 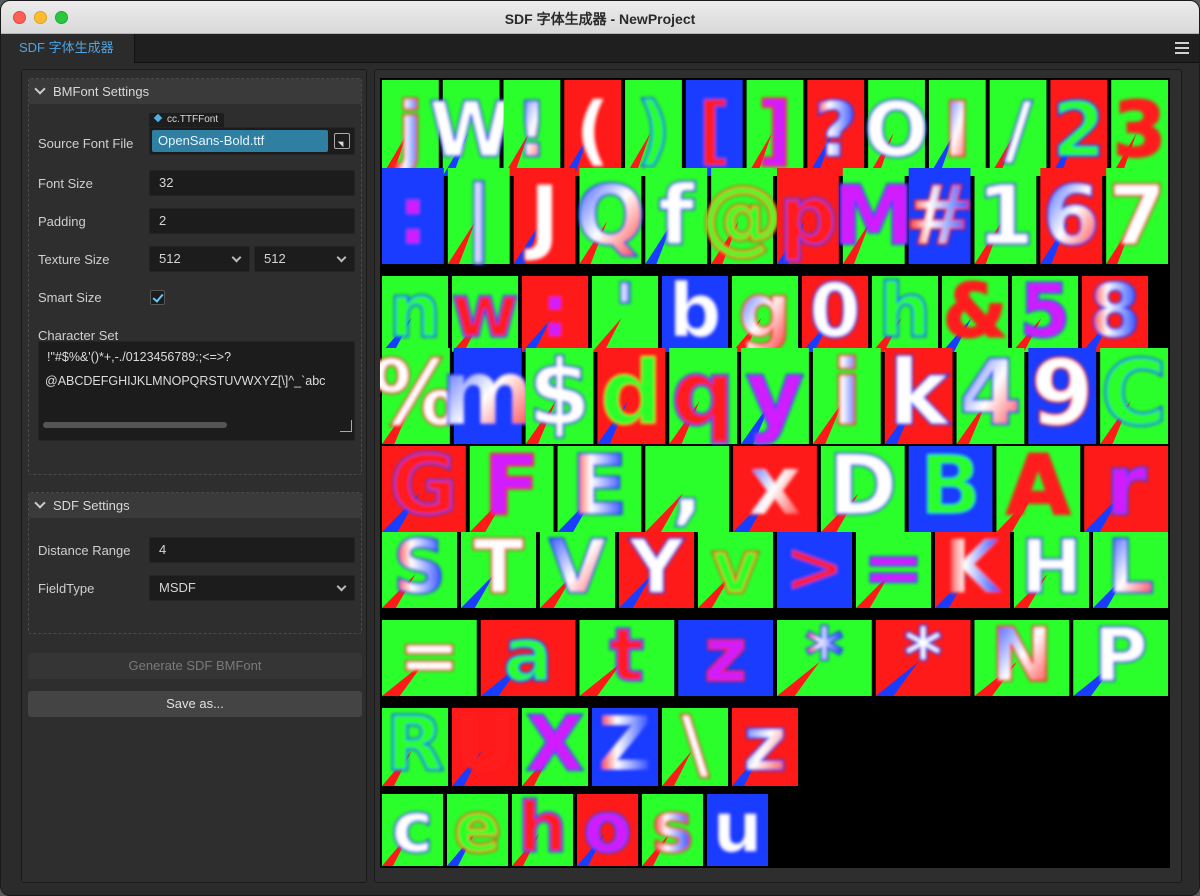 I want to click on glyph-char: (, so click(x=592, y=129).